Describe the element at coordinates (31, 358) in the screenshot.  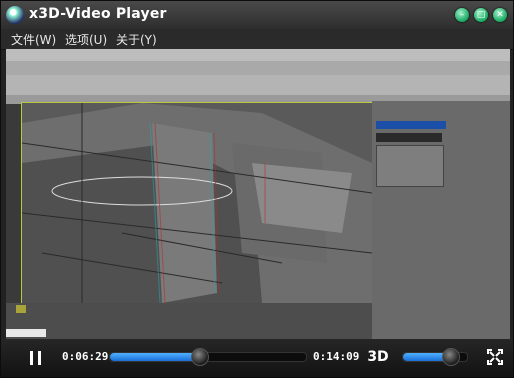
I see `pause-icon-bar-left` at that location.